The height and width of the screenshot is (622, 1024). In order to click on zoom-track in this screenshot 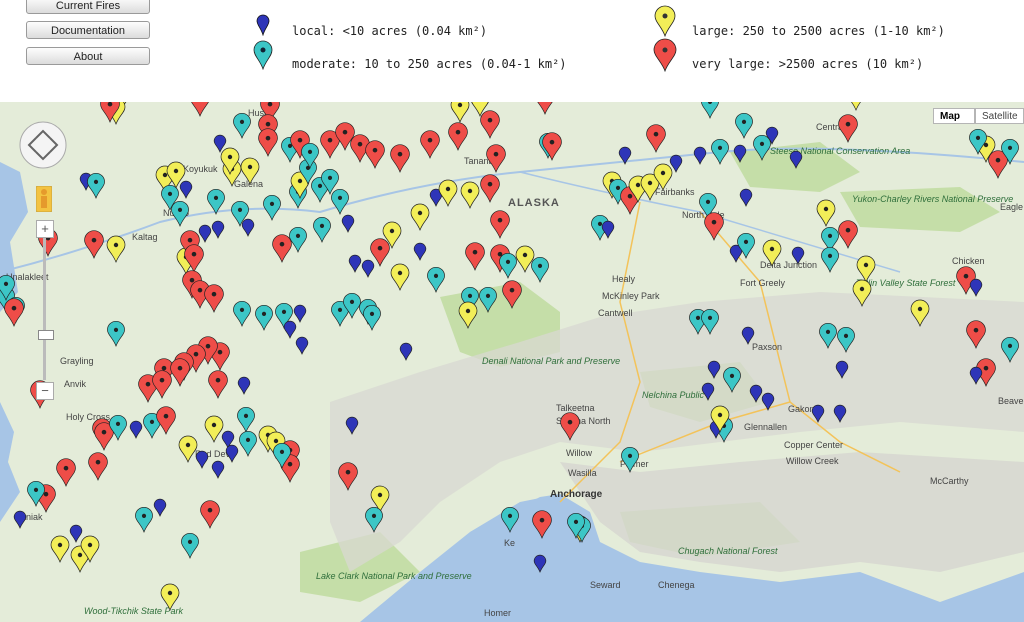, I will do `click(44, 309)`.